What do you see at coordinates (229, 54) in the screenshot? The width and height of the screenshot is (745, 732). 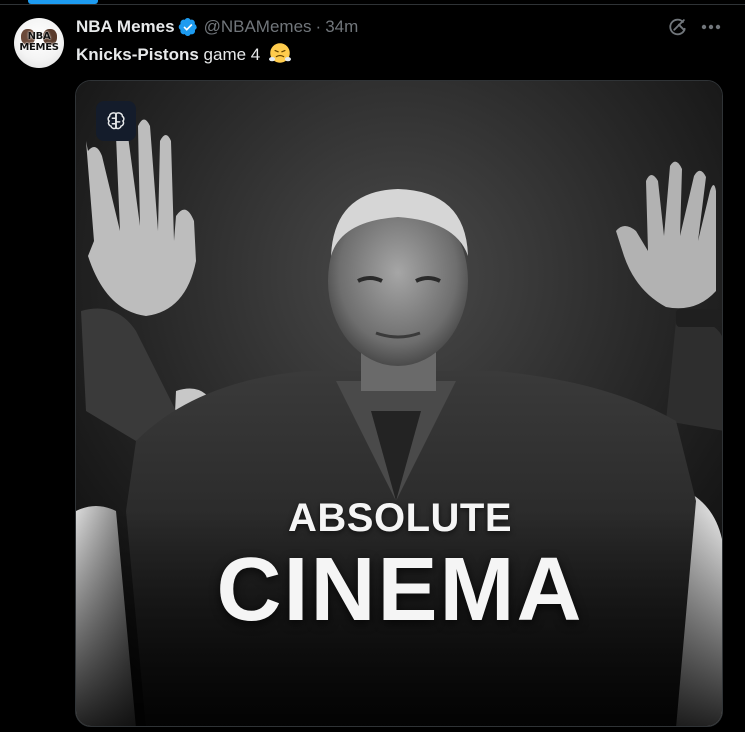 I see `tweet-text-rest: game 4` at bounding box center [229, 54].